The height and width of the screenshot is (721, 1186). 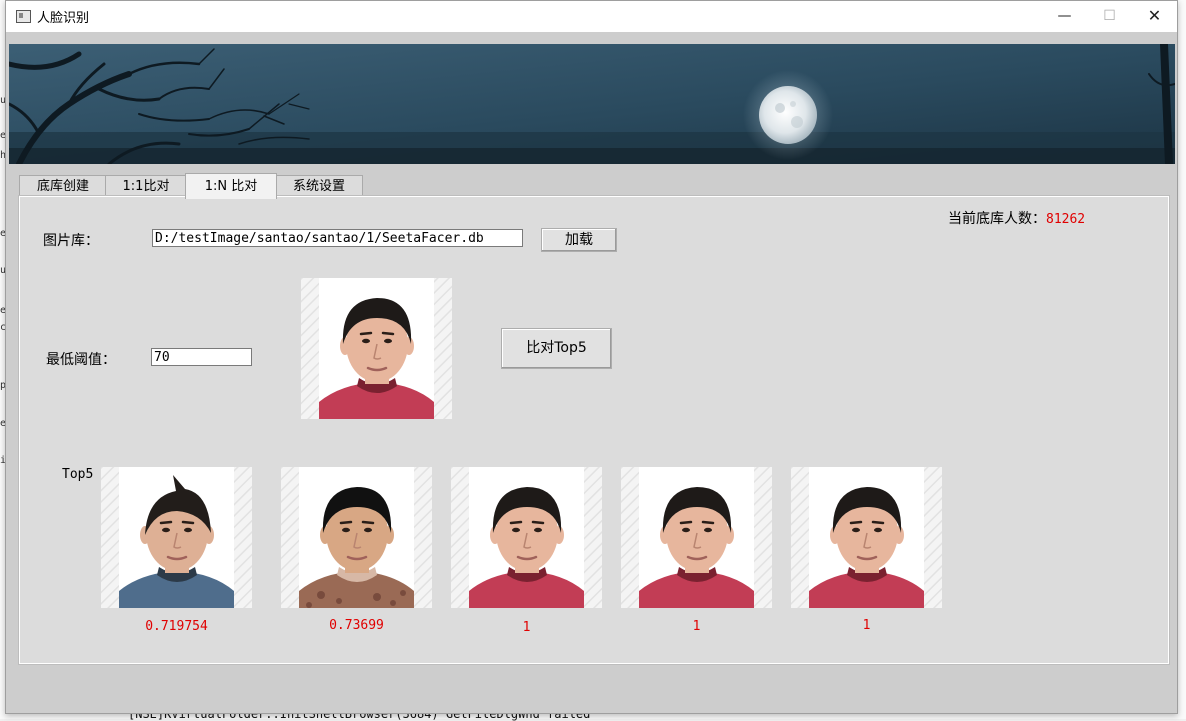 What do you see at coordinates (1154, 16) in the screenshot?
I see `close-button: ✕` at bounding box center [1154, 16].